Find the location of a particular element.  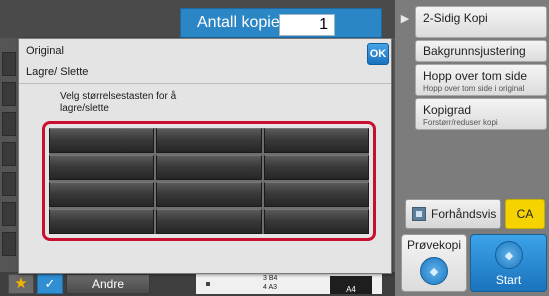

paper-size-indicator: A4 is located at coordinates (351, 285).